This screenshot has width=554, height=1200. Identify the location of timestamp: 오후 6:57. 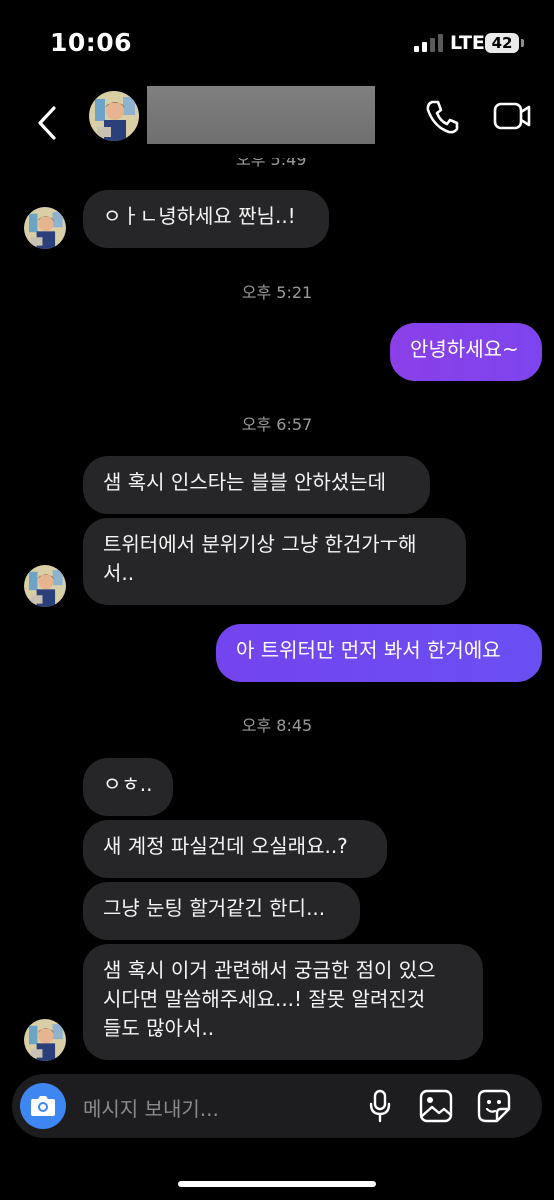
(277, 424).